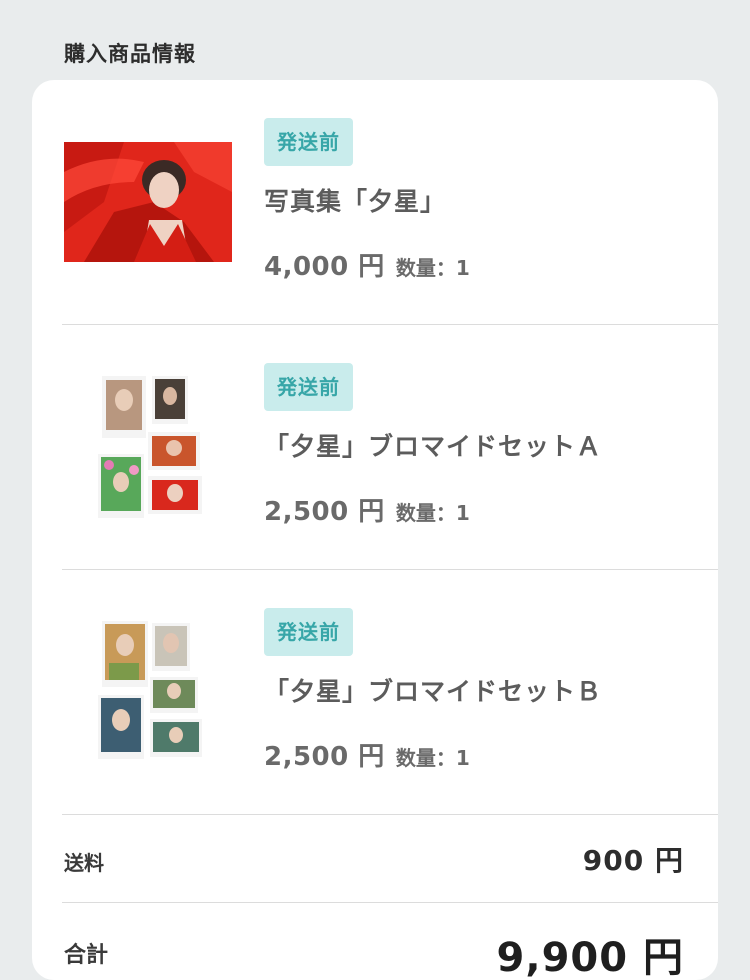 This screenshot has width=750, height=980. Describe the element at coordinates (150, 690) in the screenshot. I see `product-image-bromide-set-b` at that location.